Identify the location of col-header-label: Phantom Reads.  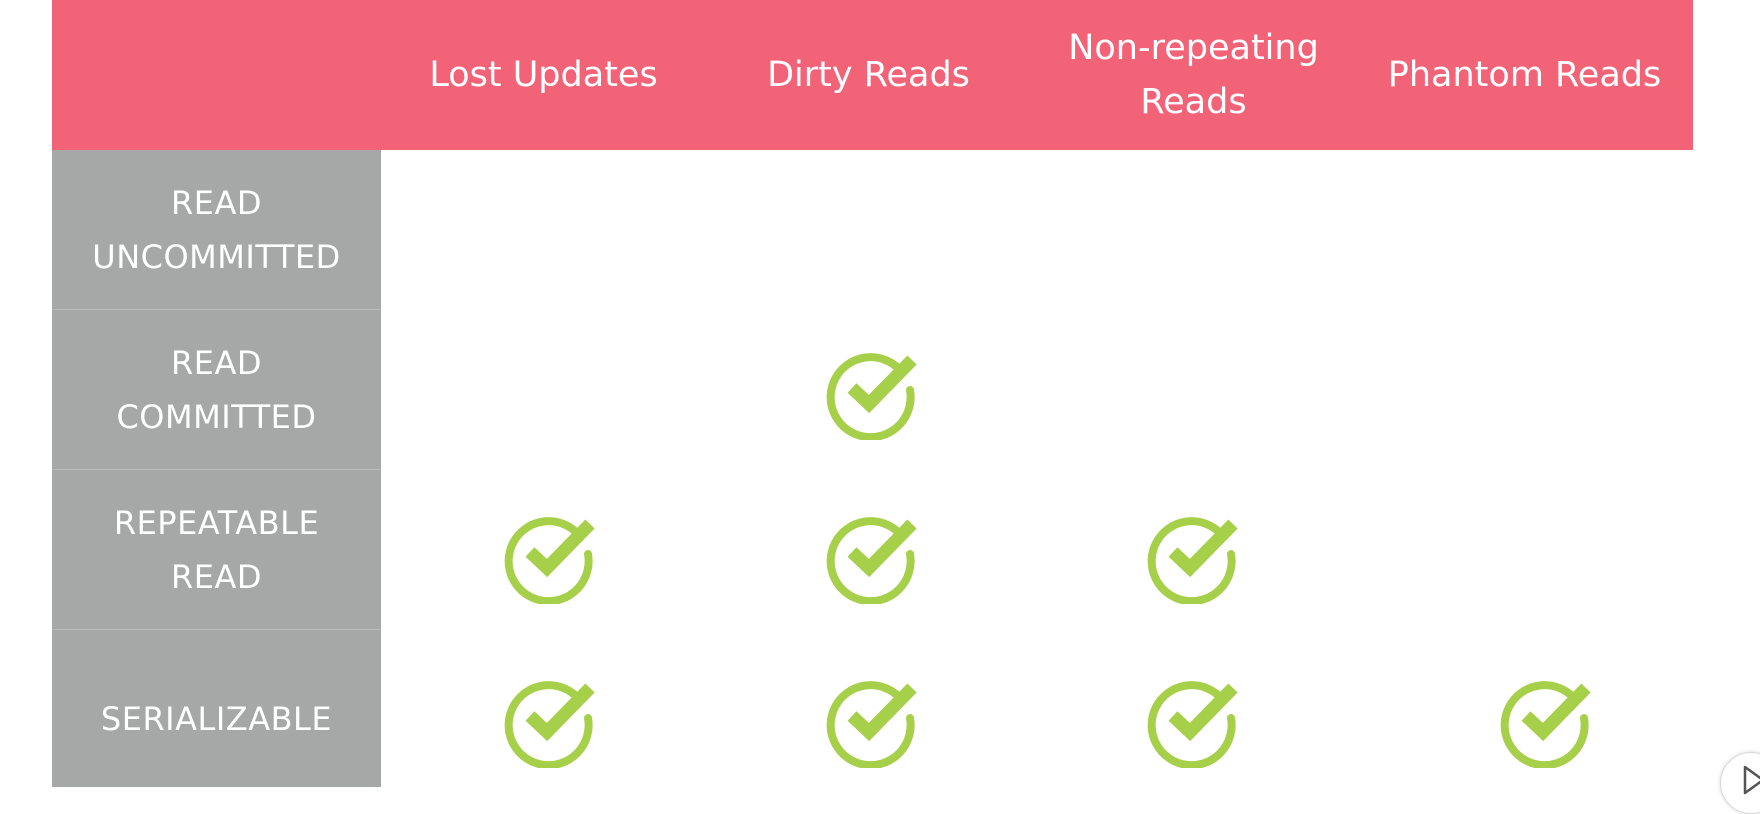
(1524, 75).